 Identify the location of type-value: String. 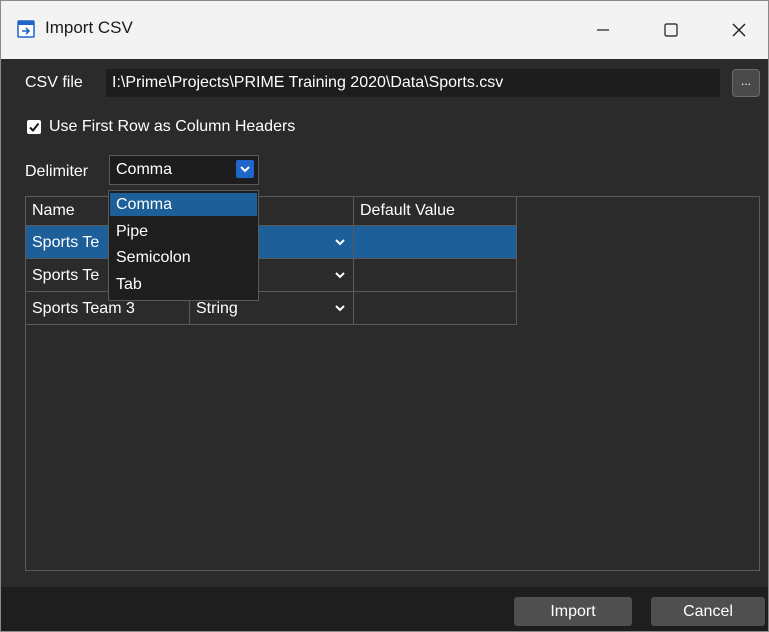
(217, 308).